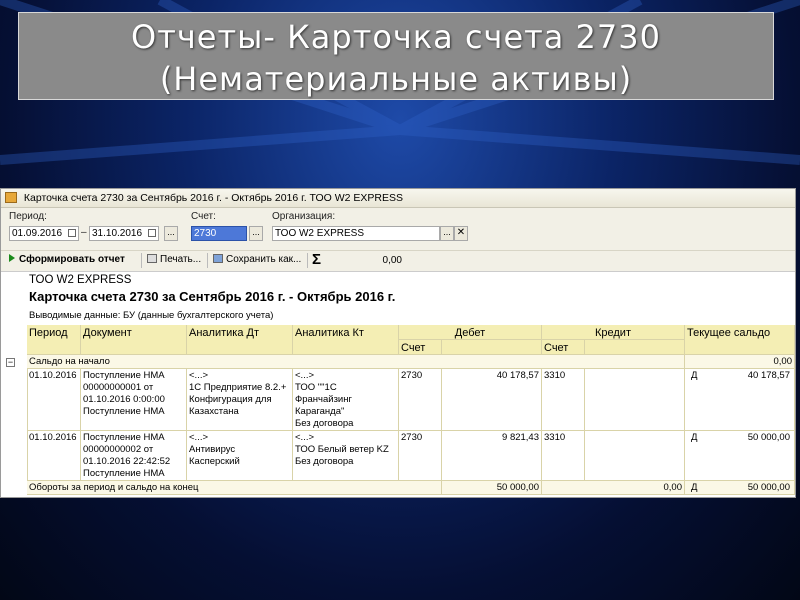  I want to click on totals-balance: Д 50 000,00, so click(740, 488).